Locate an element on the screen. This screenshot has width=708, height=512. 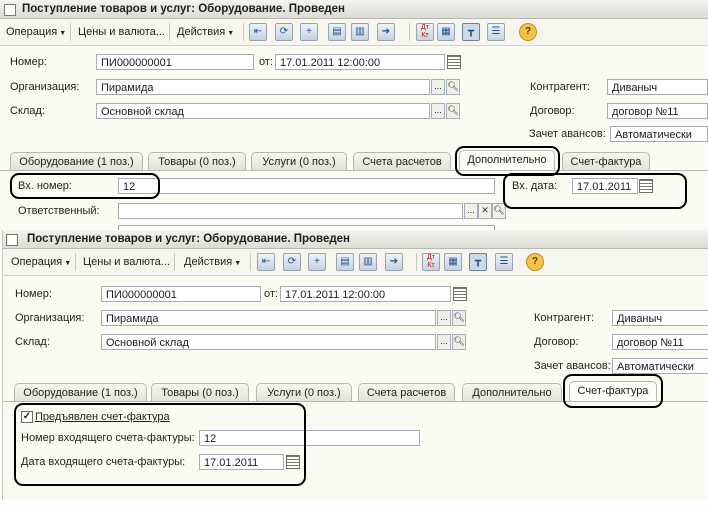
app-icon is located at coordinates (10, 10).